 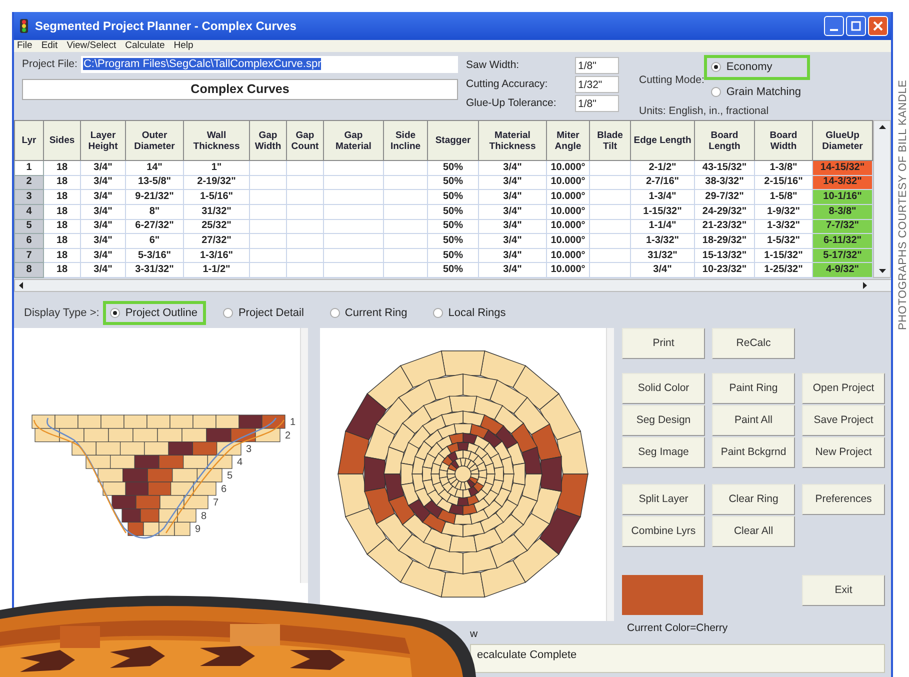 What do you see at coordinates (217, 182) in the screenshot?
I see `table-cell: 2-19/32"` at bounding box center [217, 182].